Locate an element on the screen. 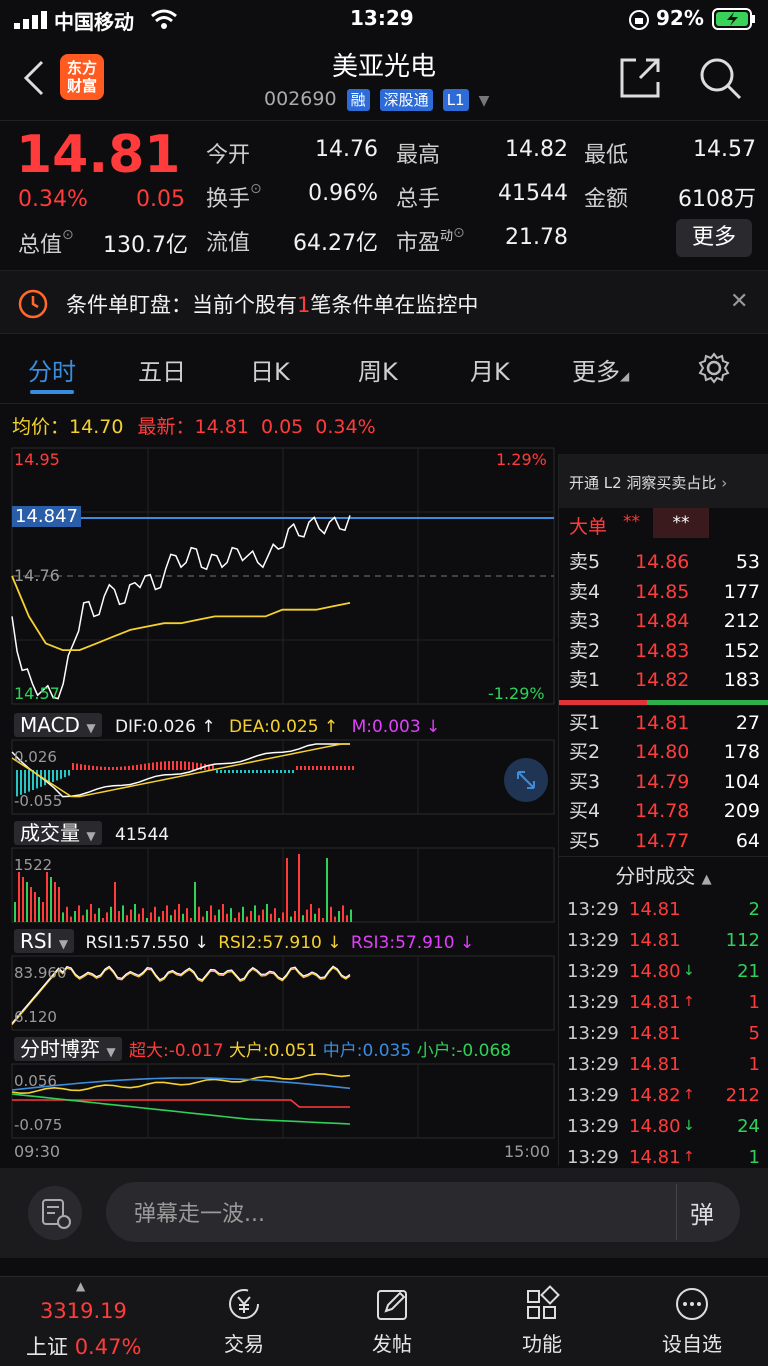 This screenshot has width=768, height=1366. function-tab: 功能 is located at coordinates (542, 1321).